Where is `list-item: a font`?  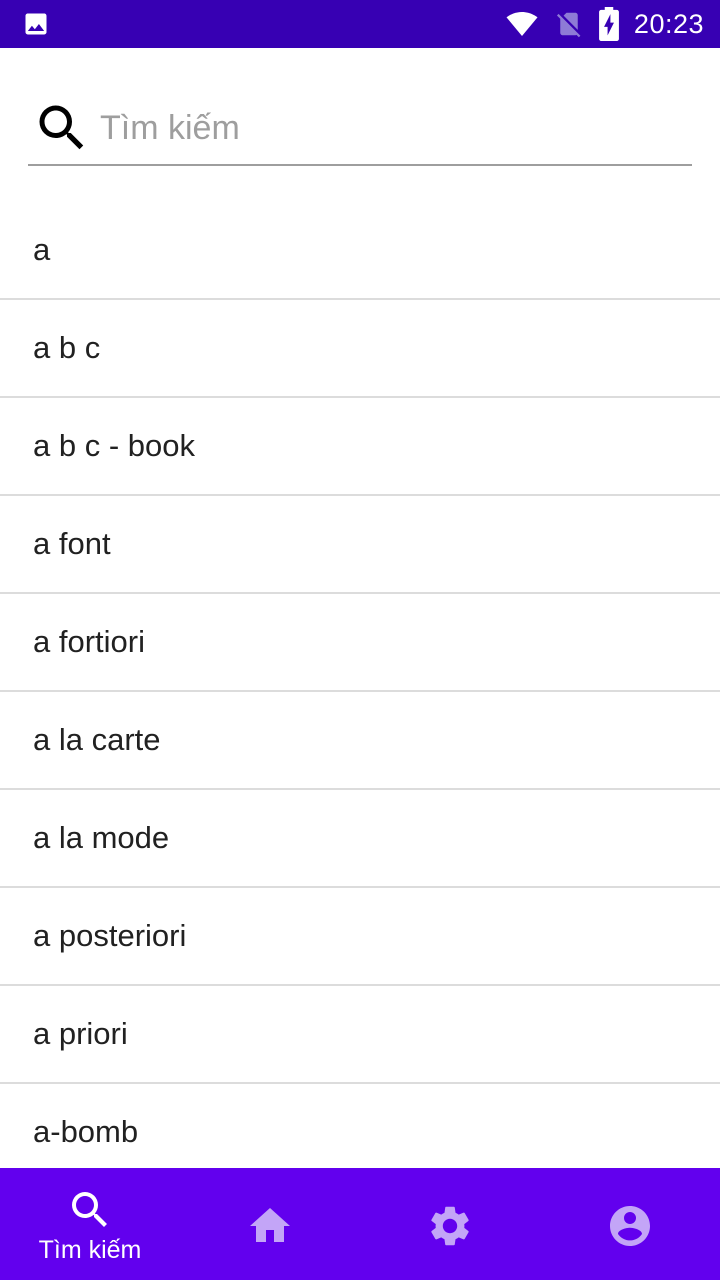 list-item: a font is located at coordinates (360, 545).